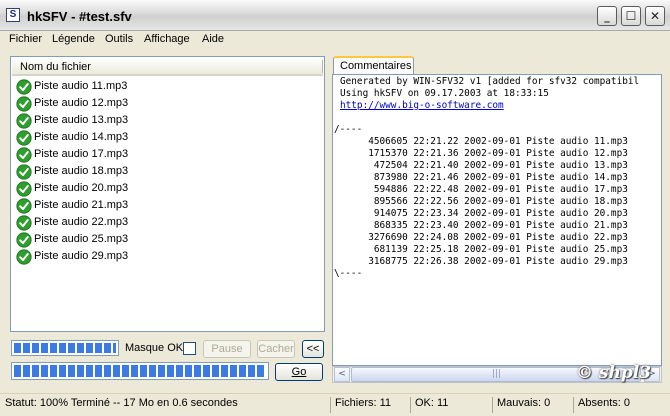 This screenshot has width=670, height=416. What do you see at coordinates (348, 129) in the screenshot?
I see `comment-block-open: /----` at bounding box center [348, 129].